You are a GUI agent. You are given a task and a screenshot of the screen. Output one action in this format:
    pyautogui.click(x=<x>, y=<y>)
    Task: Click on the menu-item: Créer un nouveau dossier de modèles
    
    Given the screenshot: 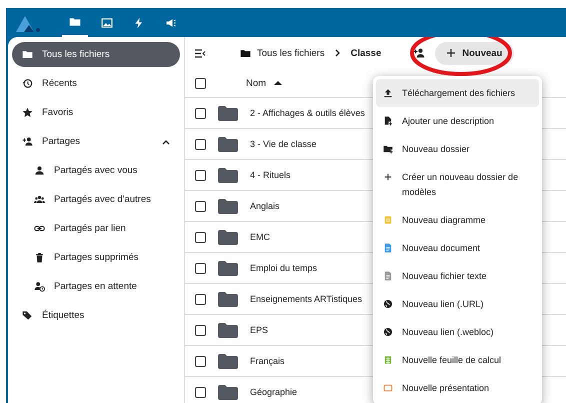 What is the action you would take?
    pyautogui.click(x=457, y=184)
    